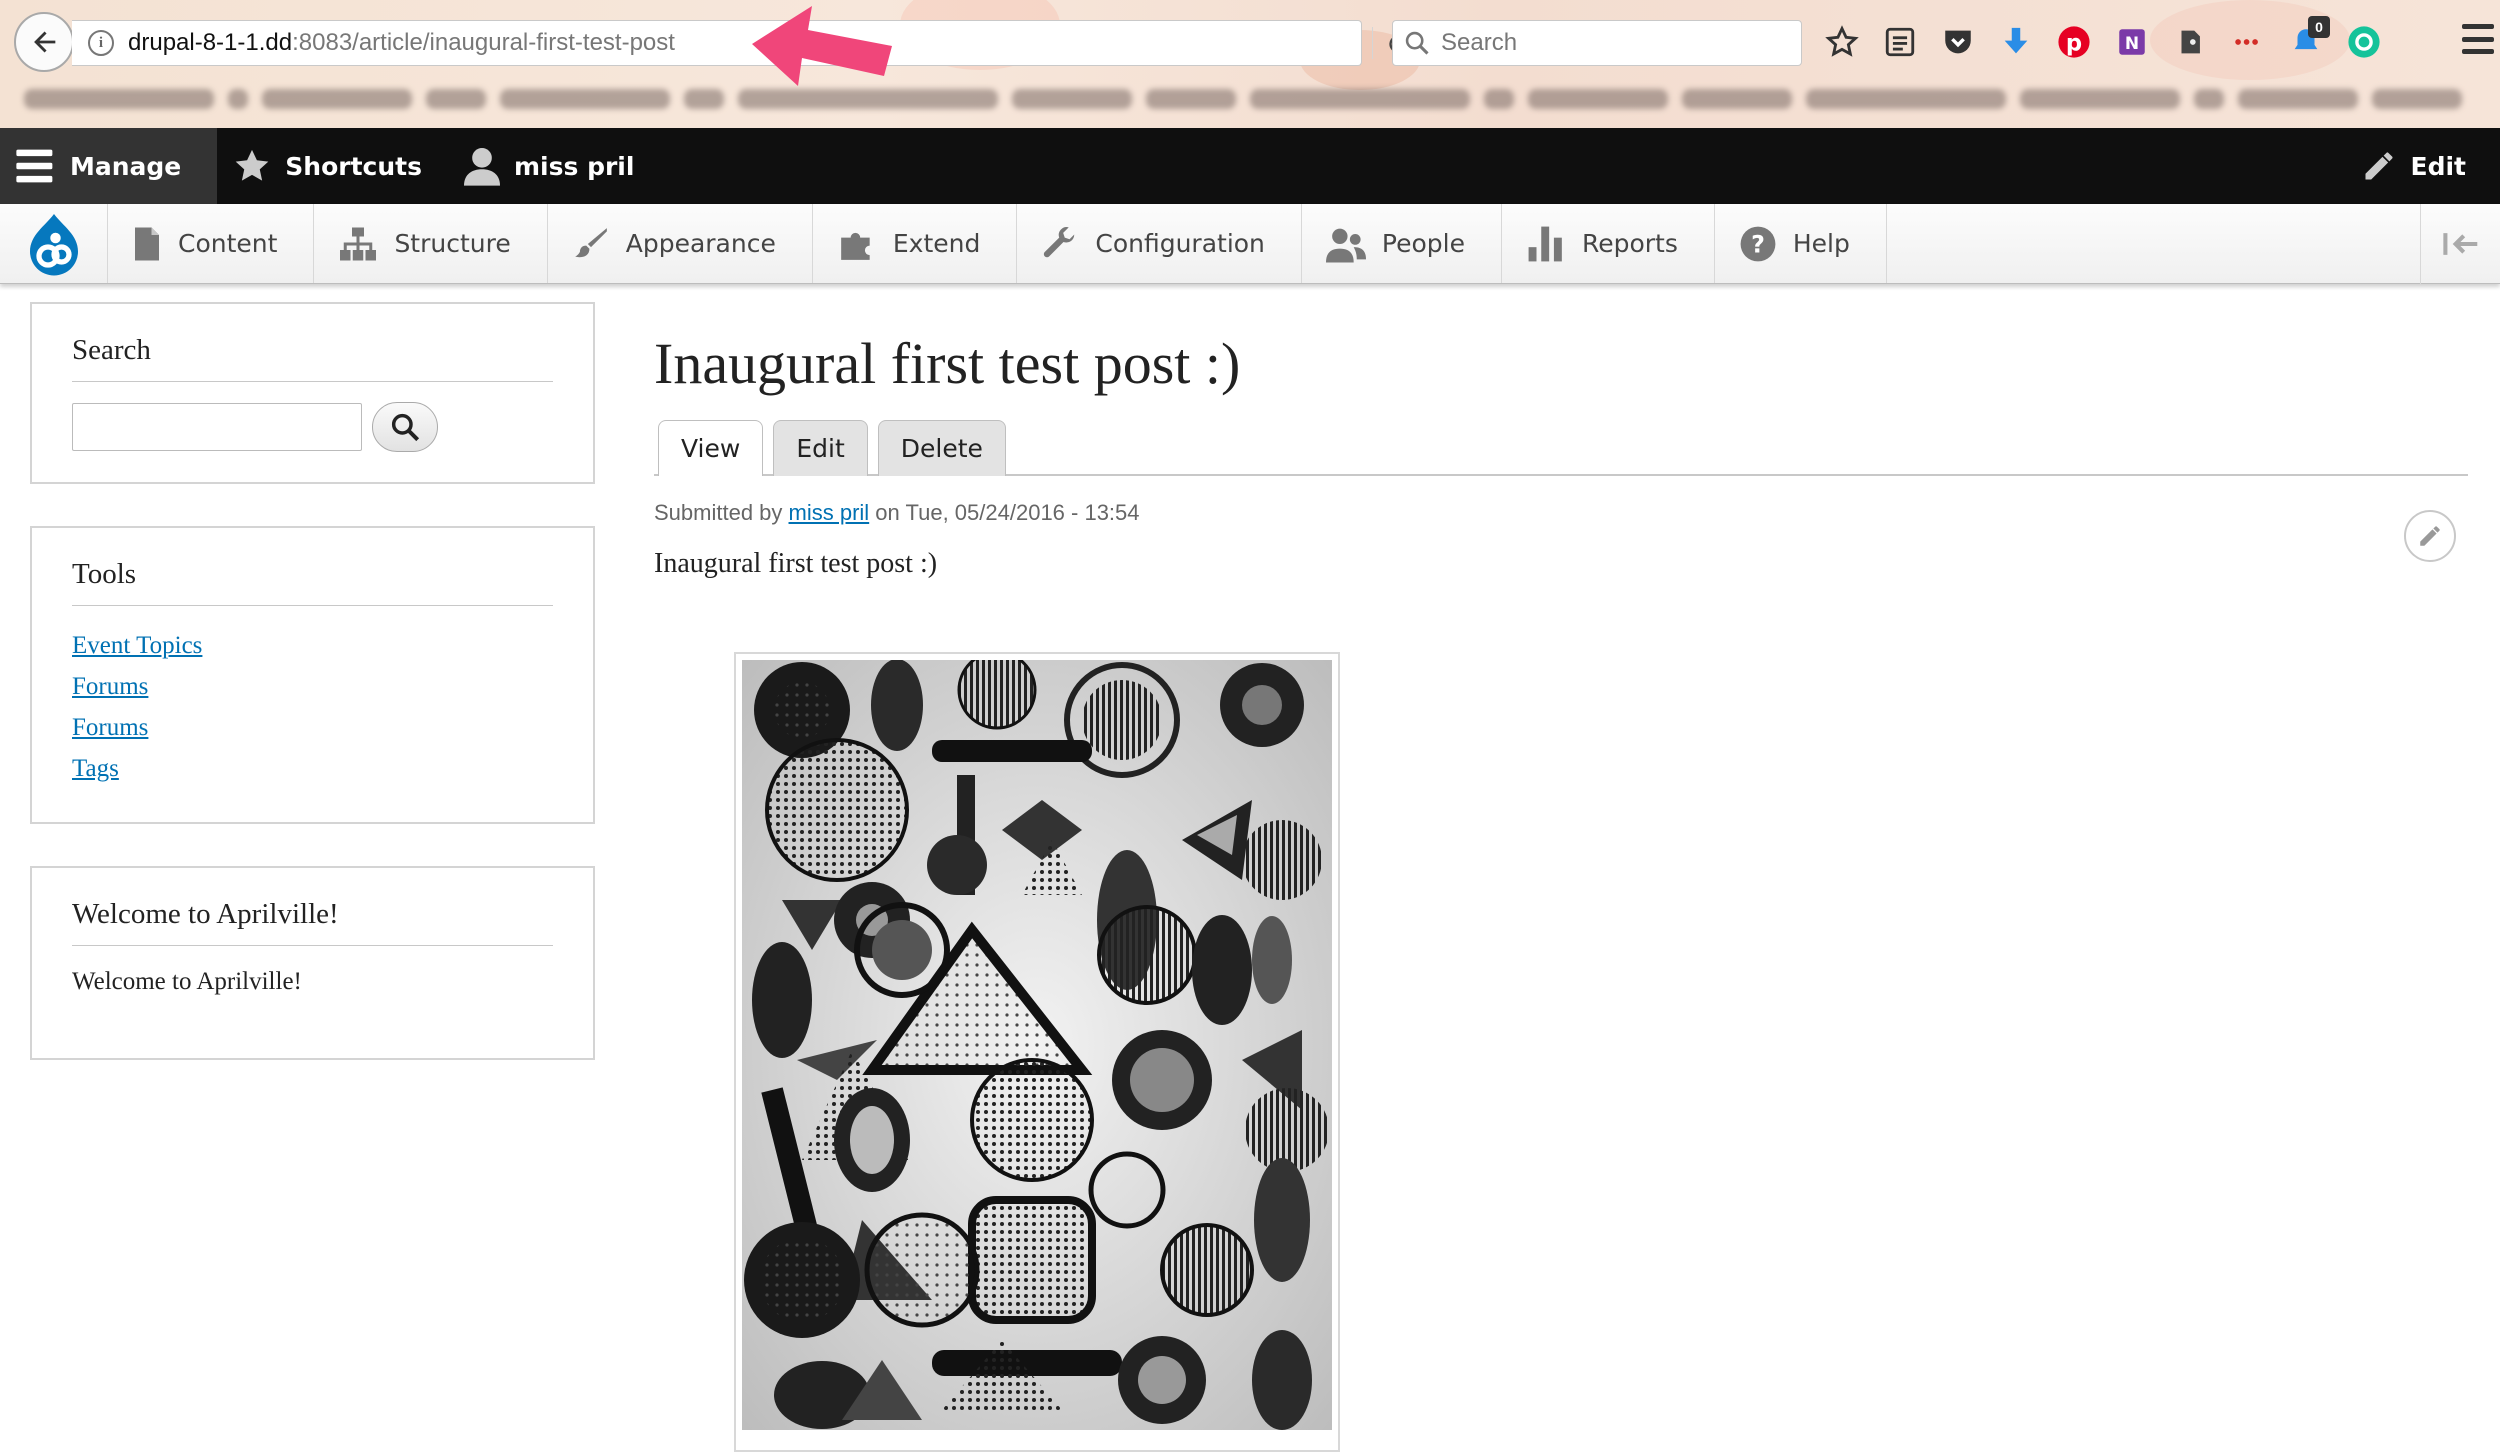 The width and height of the screenshot is (2500, 1452). I want to click on sitemap-icon, so click(358, 243).